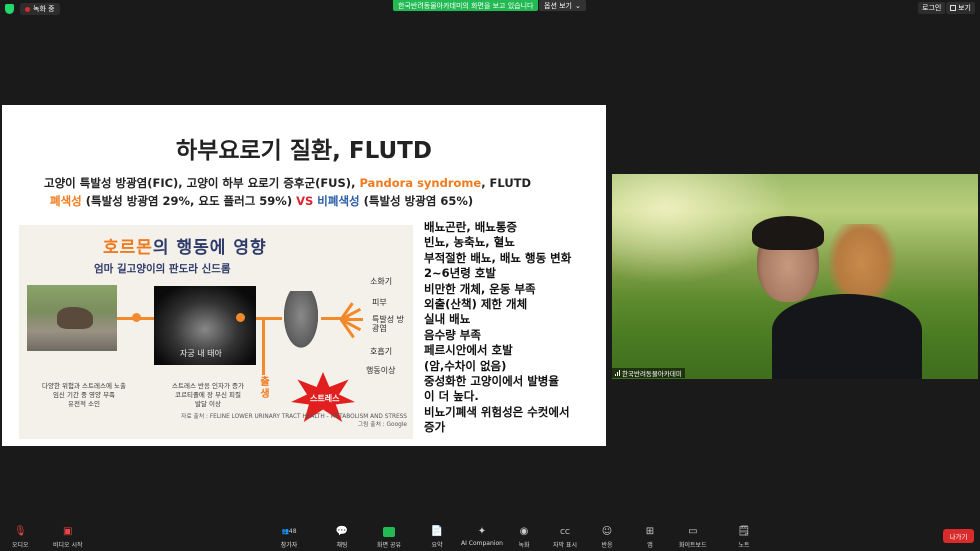 This screenshot has width=980, height=551. What do you see at coordinates (480, 288) in the screenshot?
I see `symptom-item: 비만한 개체, 운동 부족` at bounding box center [480, 288].